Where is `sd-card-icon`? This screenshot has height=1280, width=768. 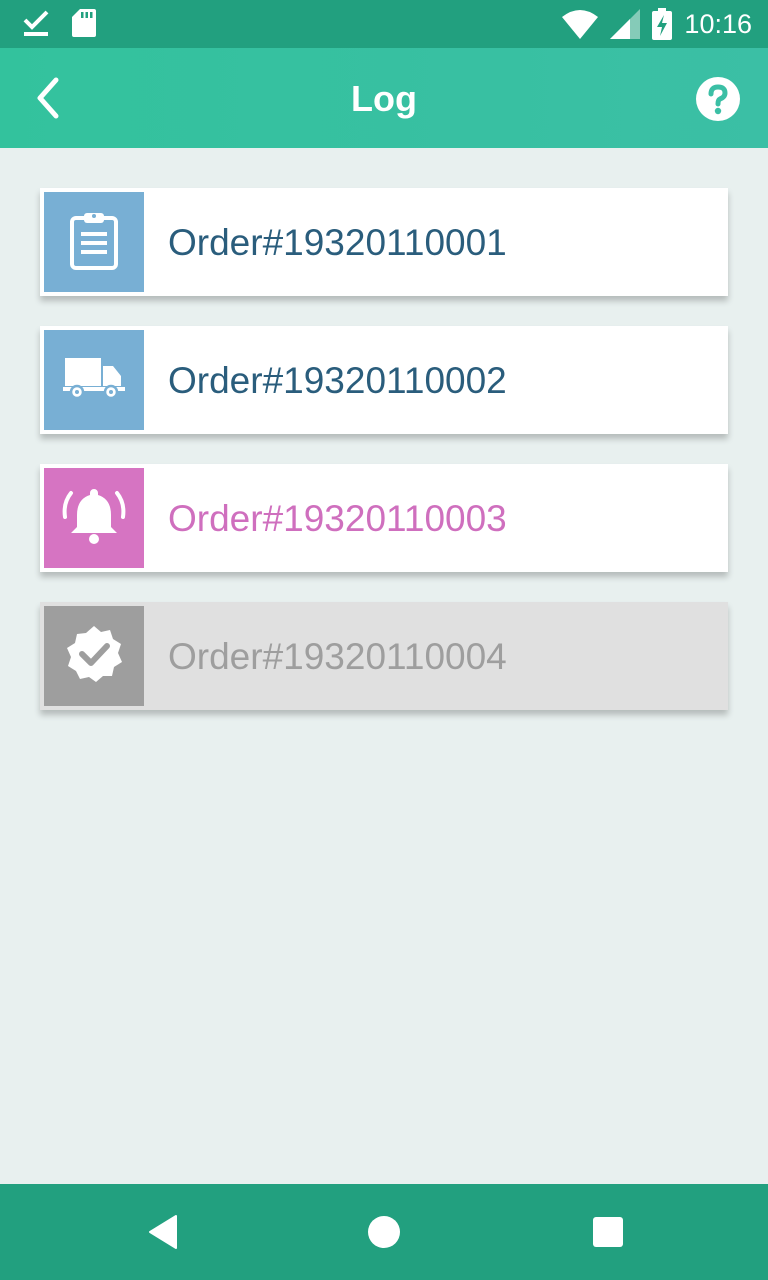
sd-card-icon is located at coordinates (84, 23).